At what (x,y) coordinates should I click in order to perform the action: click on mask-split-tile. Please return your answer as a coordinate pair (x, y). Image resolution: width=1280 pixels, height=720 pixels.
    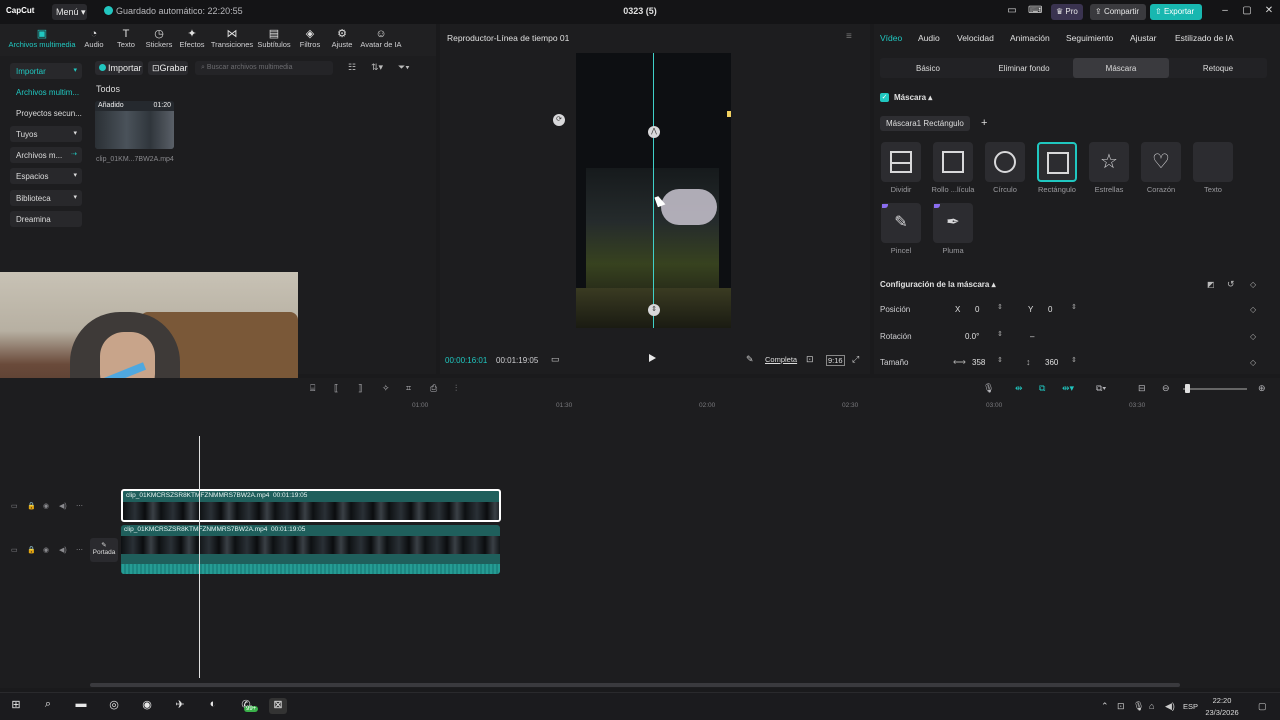
    Looking at the image, I should click on (901, 162).